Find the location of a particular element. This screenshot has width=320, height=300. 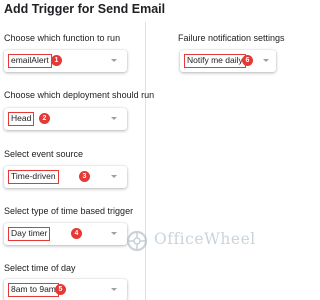

step-badge-2: 2 is located at coordinates (44, 118).